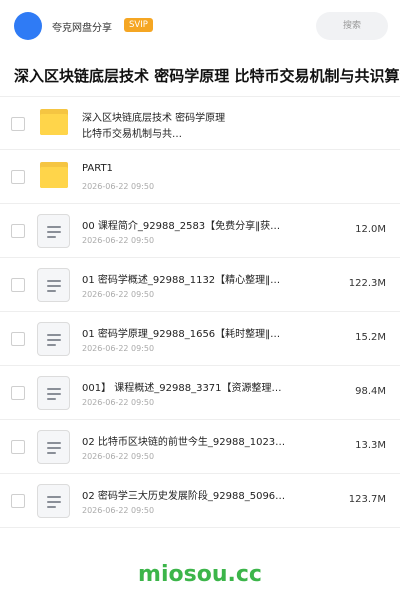 This screenshot has width=400, height=600. Describe the element at coordinates (370, 229) in the screenshot. I see `file-size: 12.0M` at that location.